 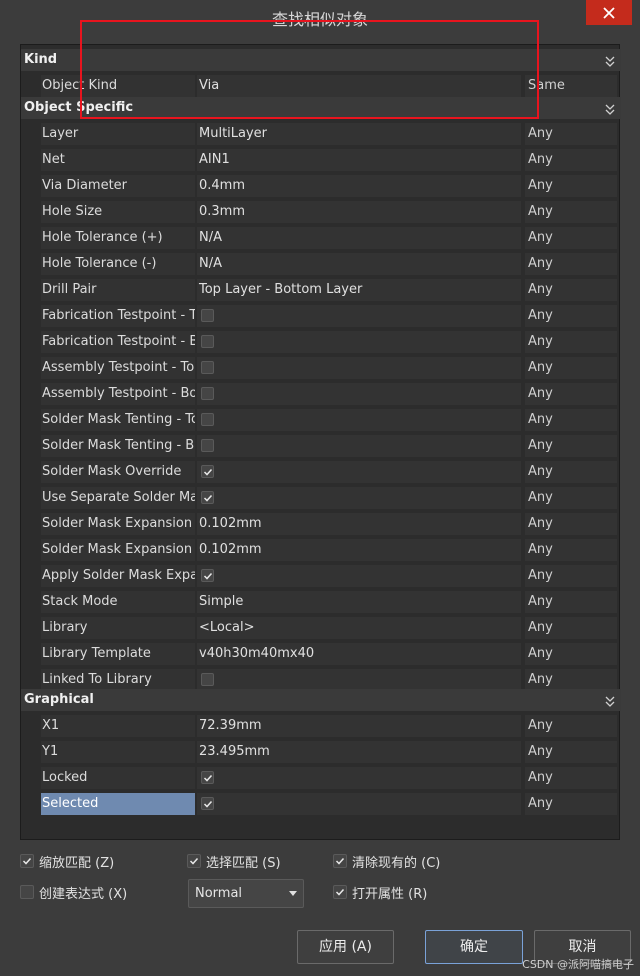 I want to click on property-value: 23.495mm, so click(x=359, y=752).